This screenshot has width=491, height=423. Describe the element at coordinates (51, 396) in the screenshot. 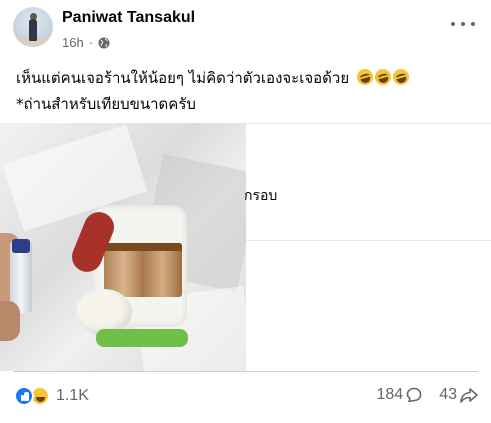

I see `reactions-summary: 1.1K` at that location.